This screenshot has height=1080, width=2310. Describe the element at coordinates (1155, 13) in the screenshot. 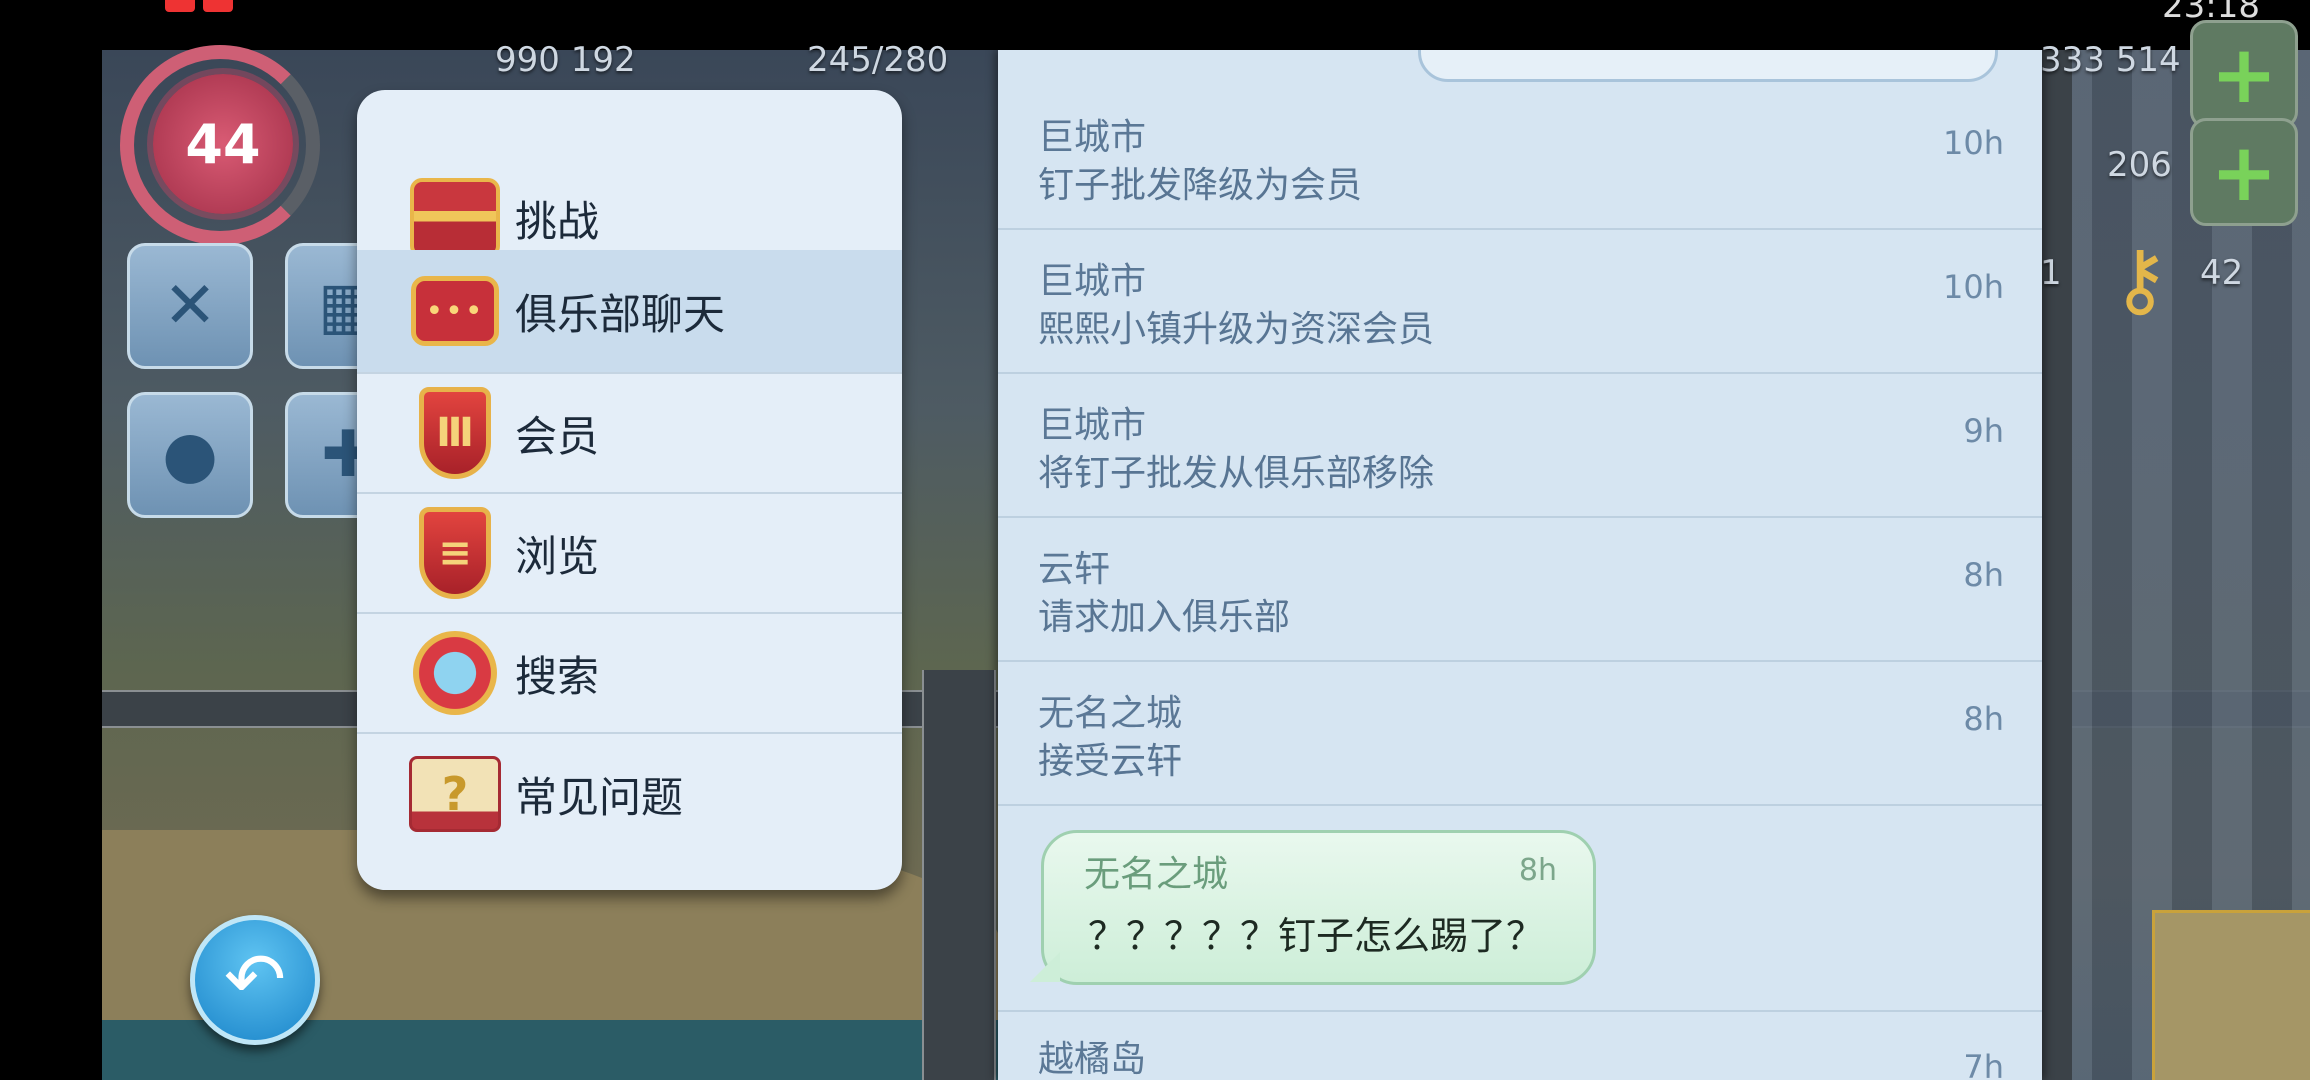

I see `status-bar: 23:18` at that location.